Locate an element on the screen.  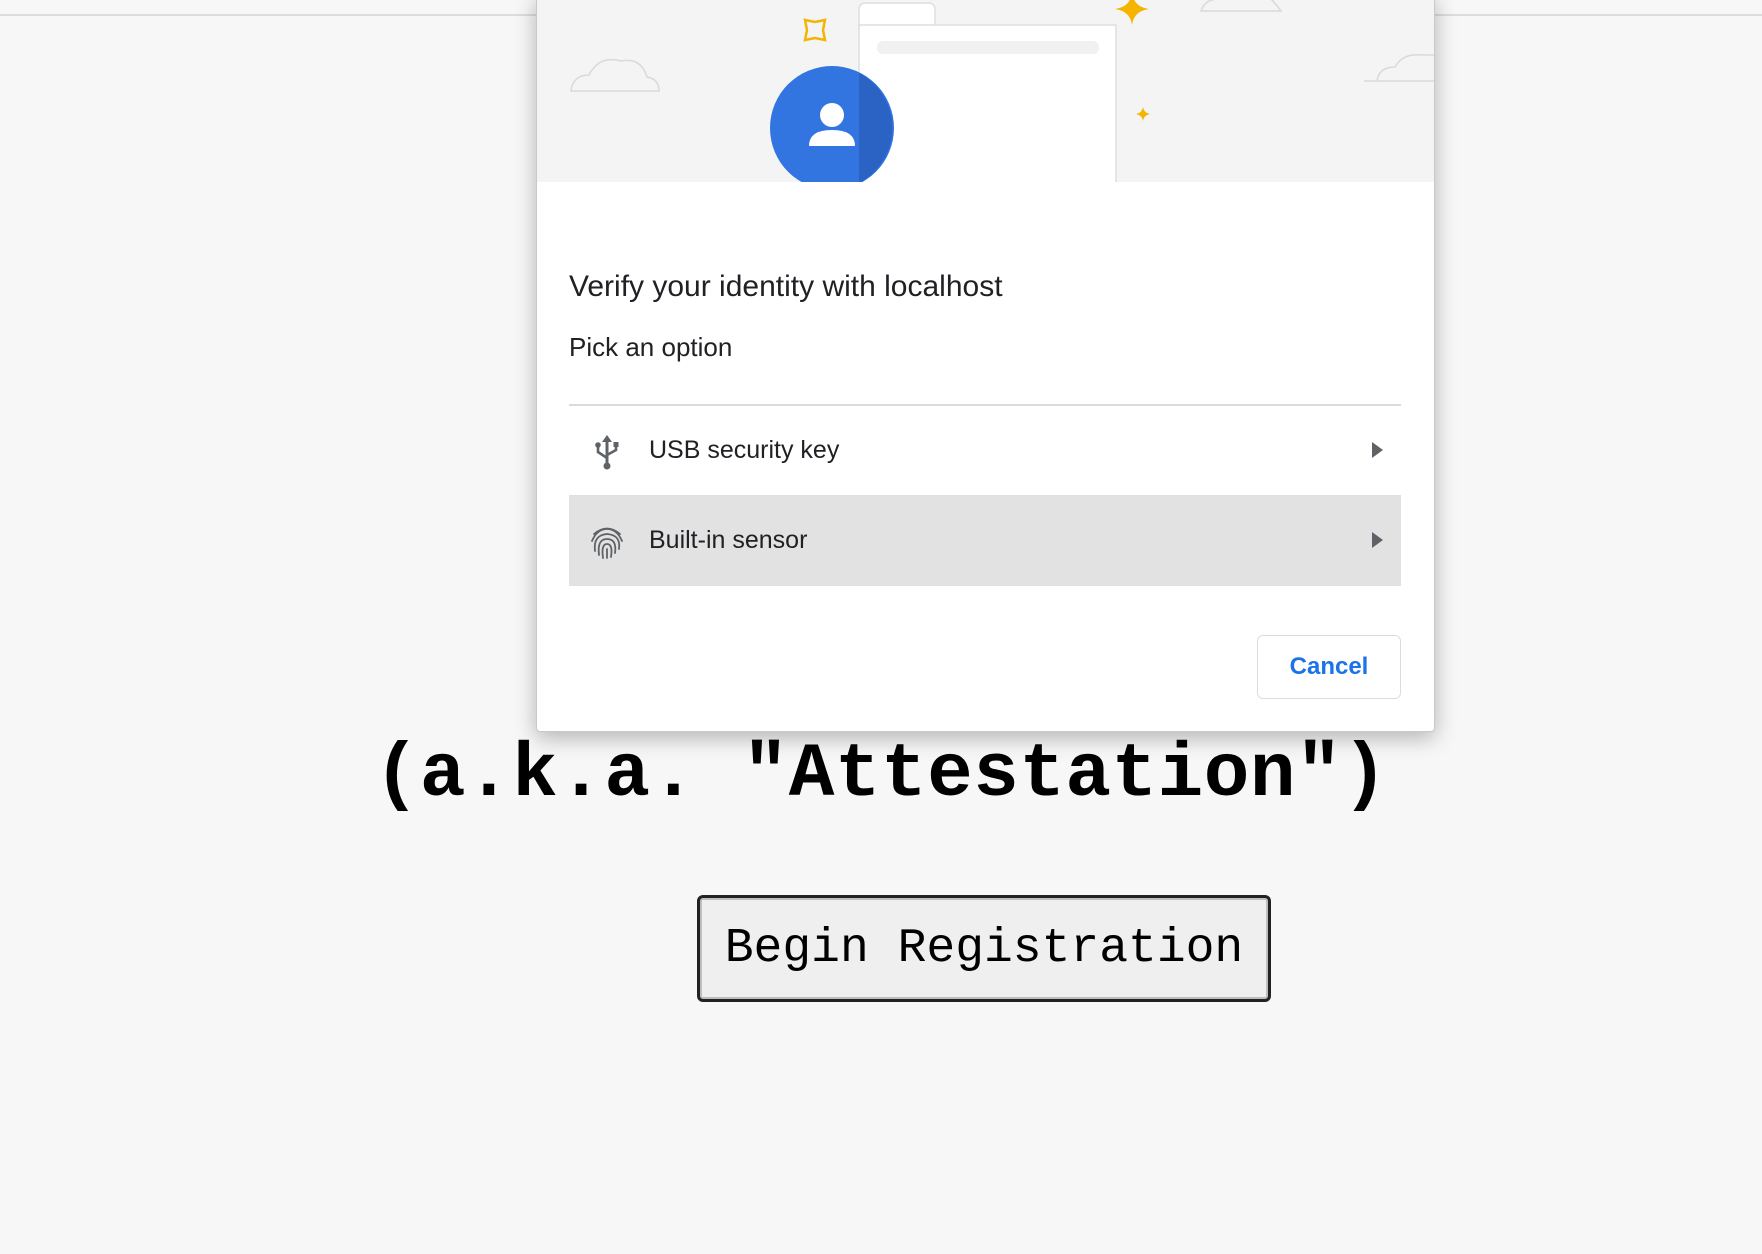
option-label: USB security key is located at coordinates (744, 450).